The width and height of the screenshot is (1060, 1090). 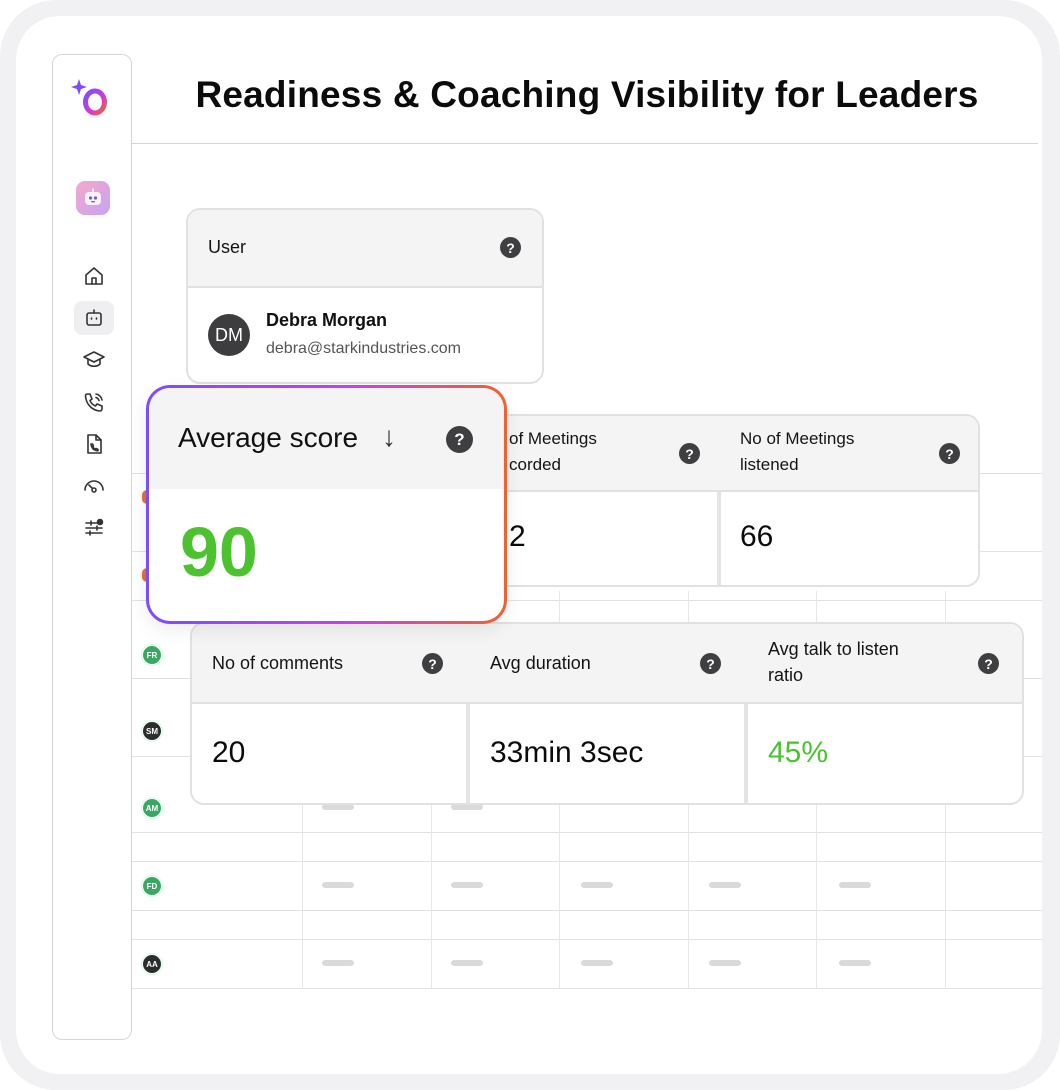 I want to click on nav-settings, so click(x=94, y=528).